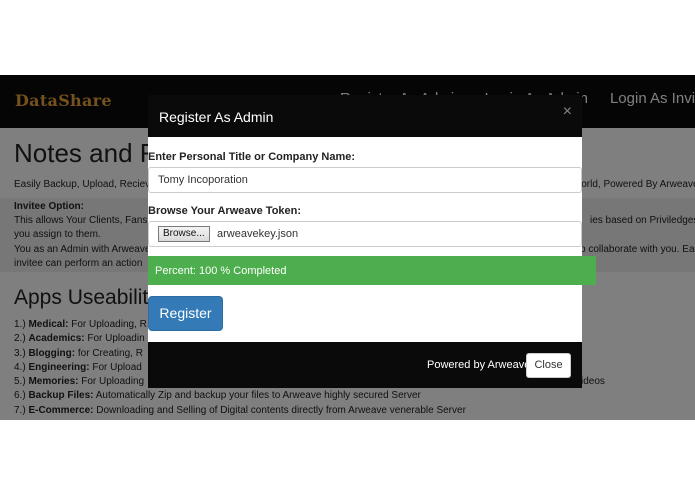 The image size is (695, 494). What do you see at coordinates (548, 365) in the screenshot?
I see `close-button: Close` at bounding box center [548, 365].